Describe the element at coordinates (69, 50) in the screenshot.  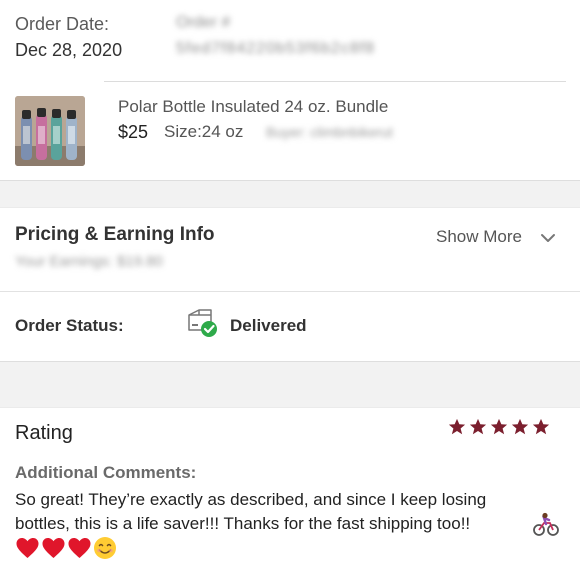
I see `order-date-value: Dec 28, 2020` at that location.